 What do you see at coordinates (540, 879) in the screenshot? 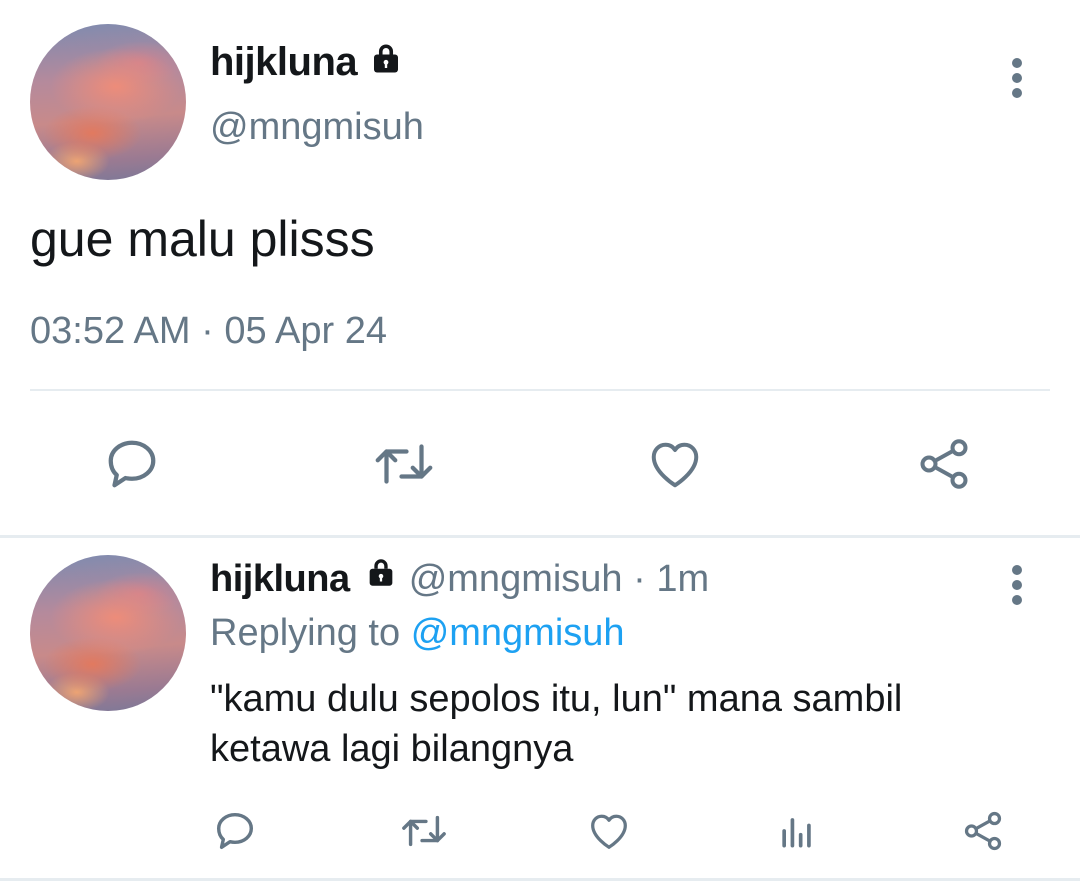
I see `bottom-divider` at bounding box center [540, 879].